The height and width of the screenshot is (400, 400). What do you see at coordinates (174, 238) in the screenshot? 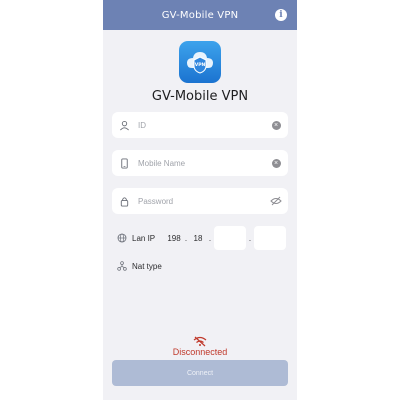
I see `lan-ip-octet-1: 198` at bounding box center [174, 238].